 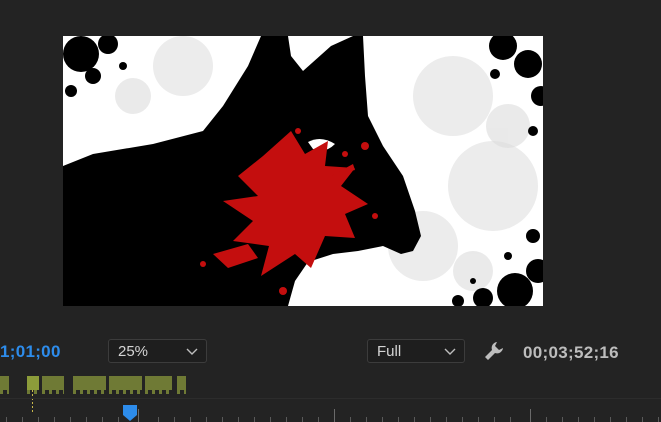 I want to click on time-ruler, so click(x=330, y=410).